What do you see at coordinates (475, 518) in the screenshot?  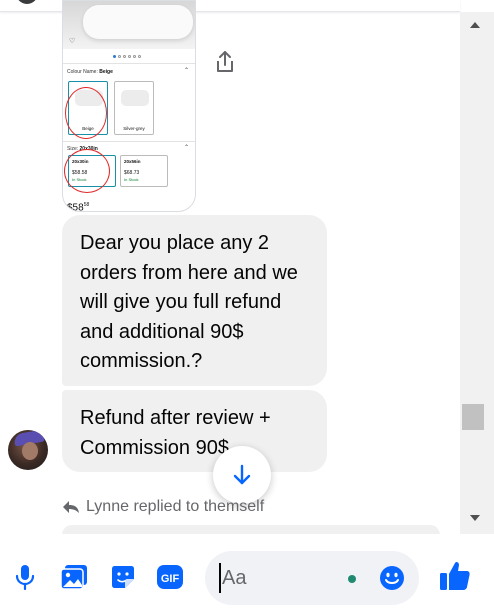 I see `scroll-down-arrow` at bounding box center [475, 518].